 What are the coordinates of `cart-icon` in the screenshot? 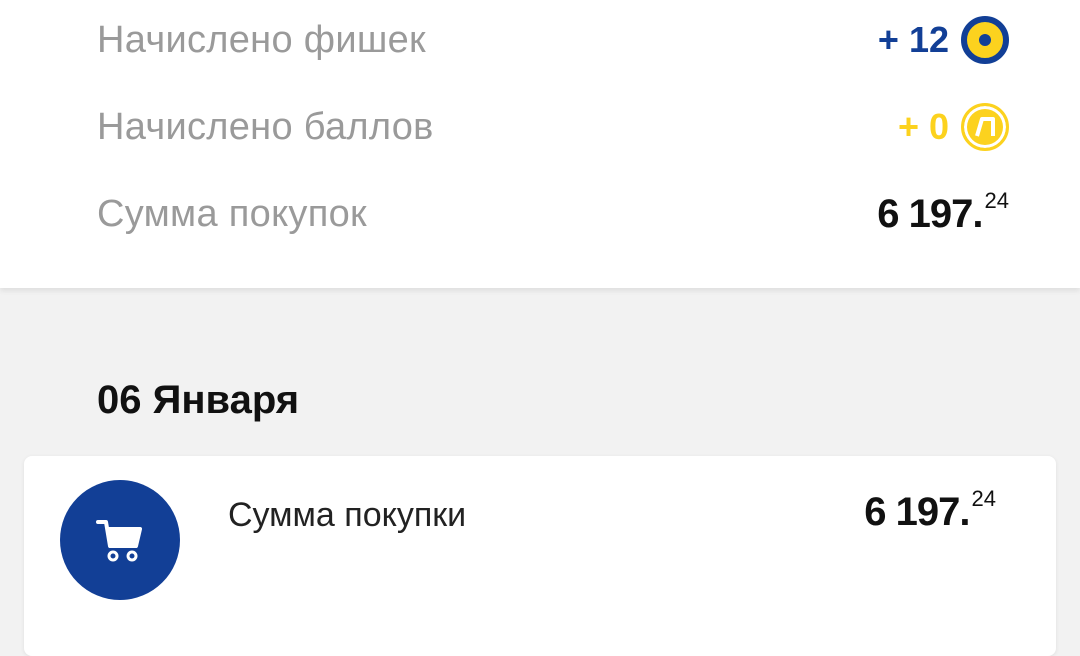 It's located at (119, 541).